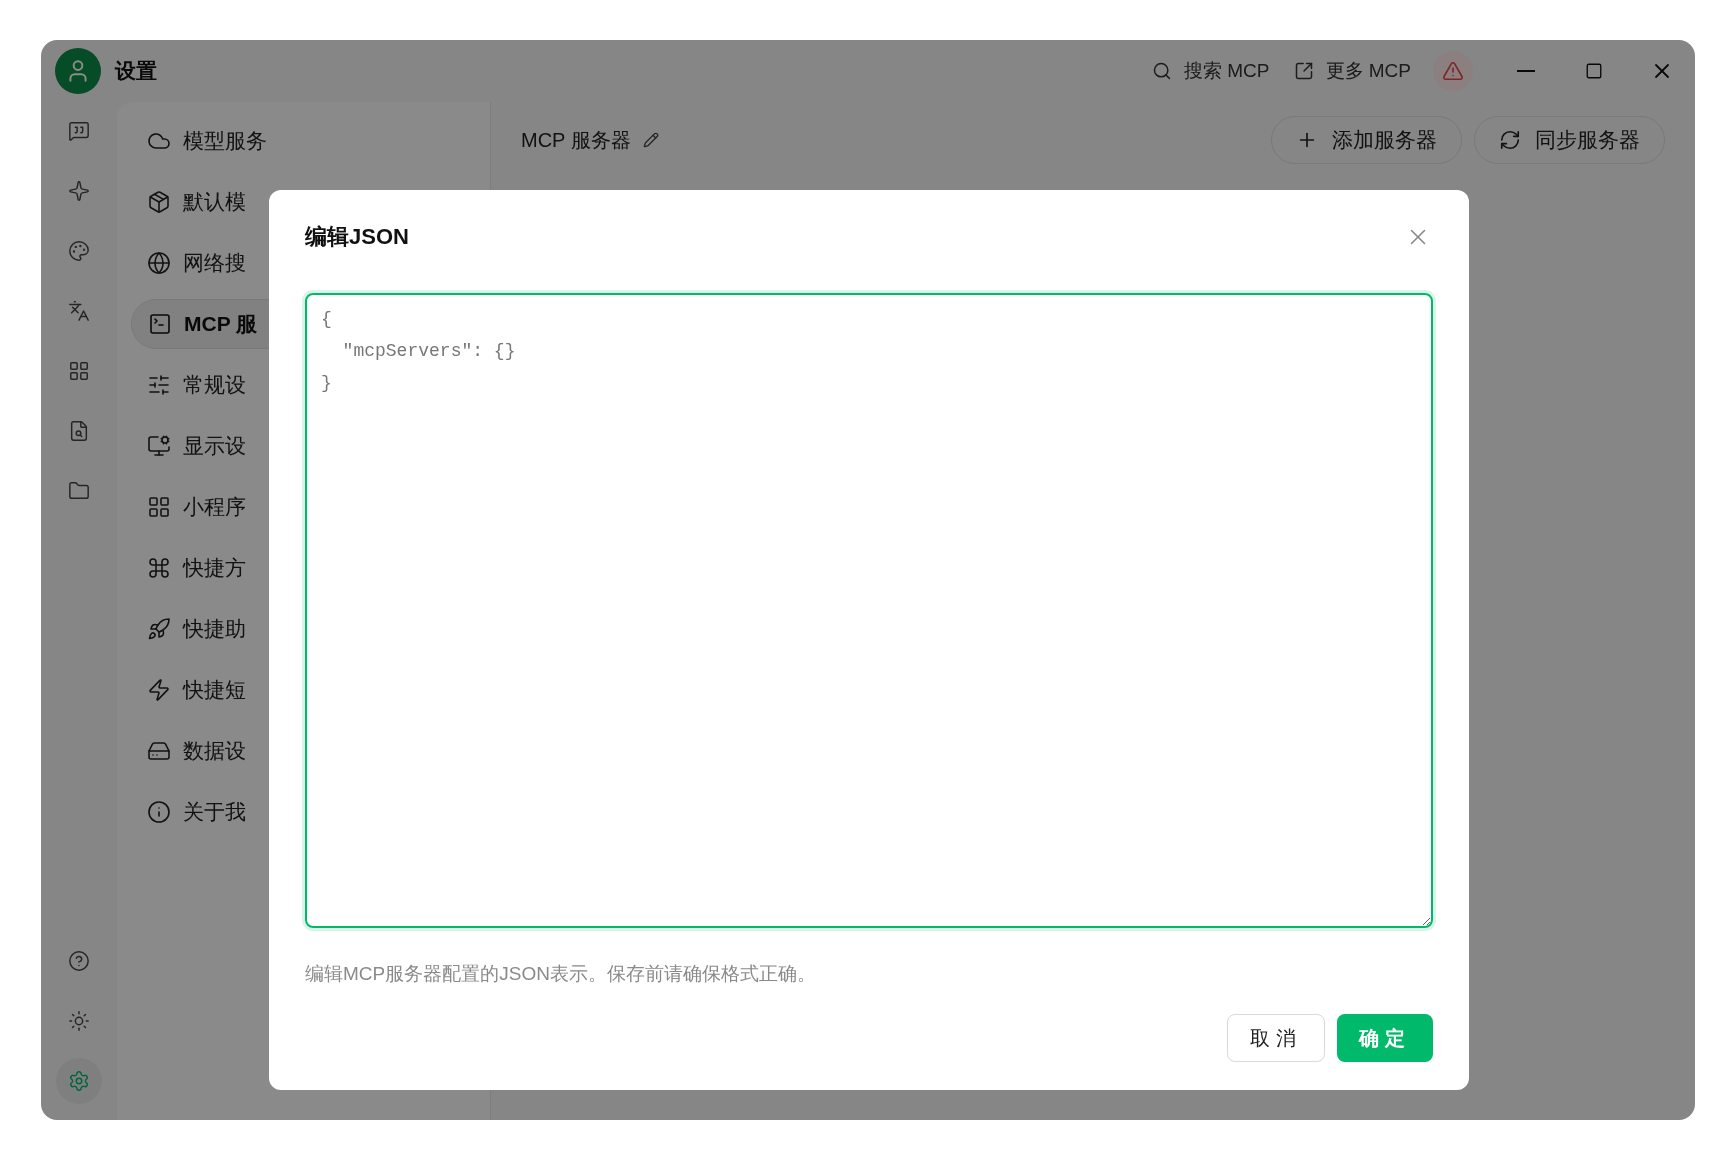 This screenshot has width=1735, height=1160. What do you see at coordinates (576, 140) in the screenshot?
I see `page-title: MCP 服务器` at bounding box center [576, 140].